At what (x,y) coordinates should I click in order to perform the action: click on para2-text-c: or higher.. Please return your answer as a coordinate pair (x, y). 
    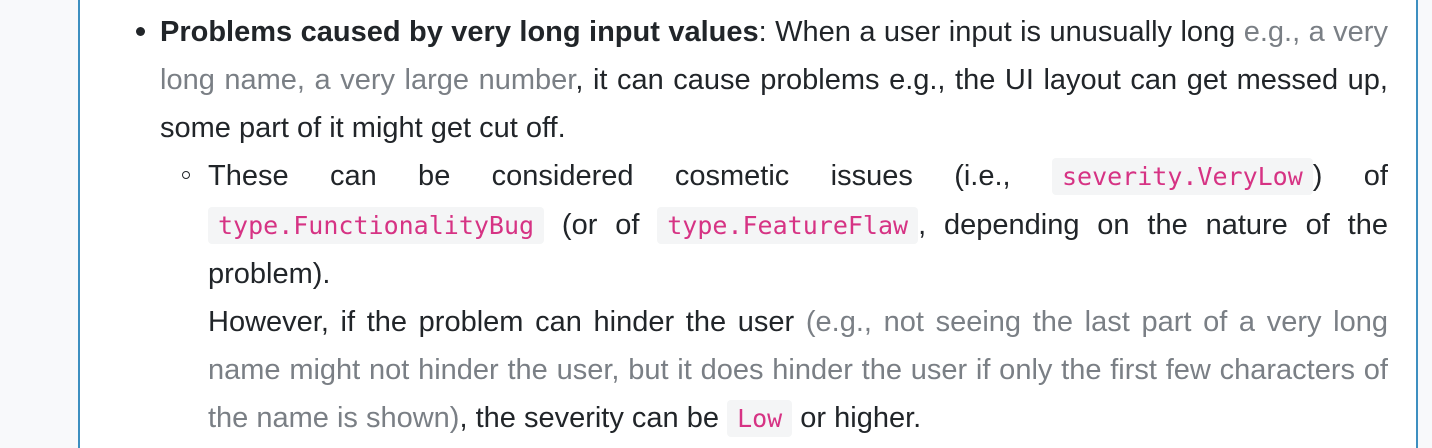
    Looking at the image, I should click on (857, 418).